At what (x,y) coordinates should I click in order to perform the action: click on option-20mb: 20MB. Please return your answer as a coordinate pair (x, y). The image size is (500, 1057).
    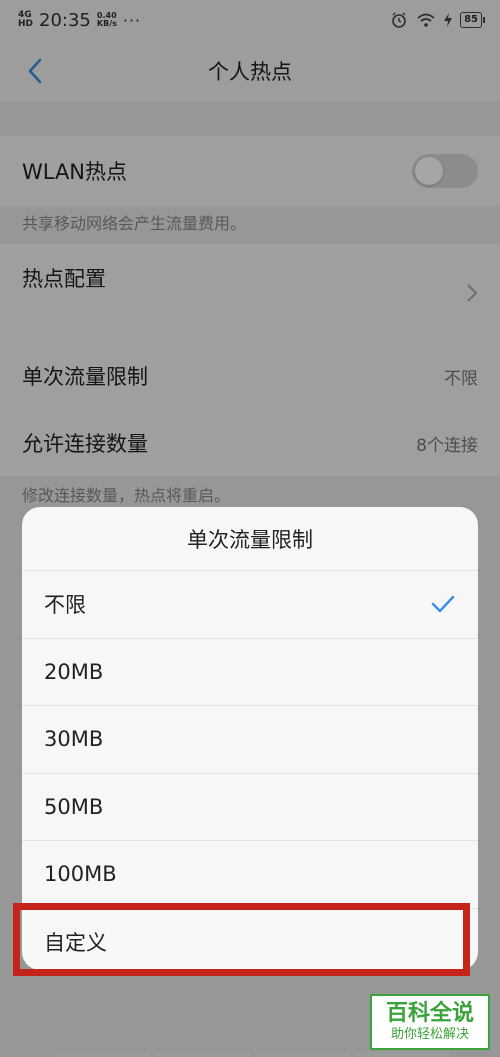
    Looking at the image, I should click on (250, 672).